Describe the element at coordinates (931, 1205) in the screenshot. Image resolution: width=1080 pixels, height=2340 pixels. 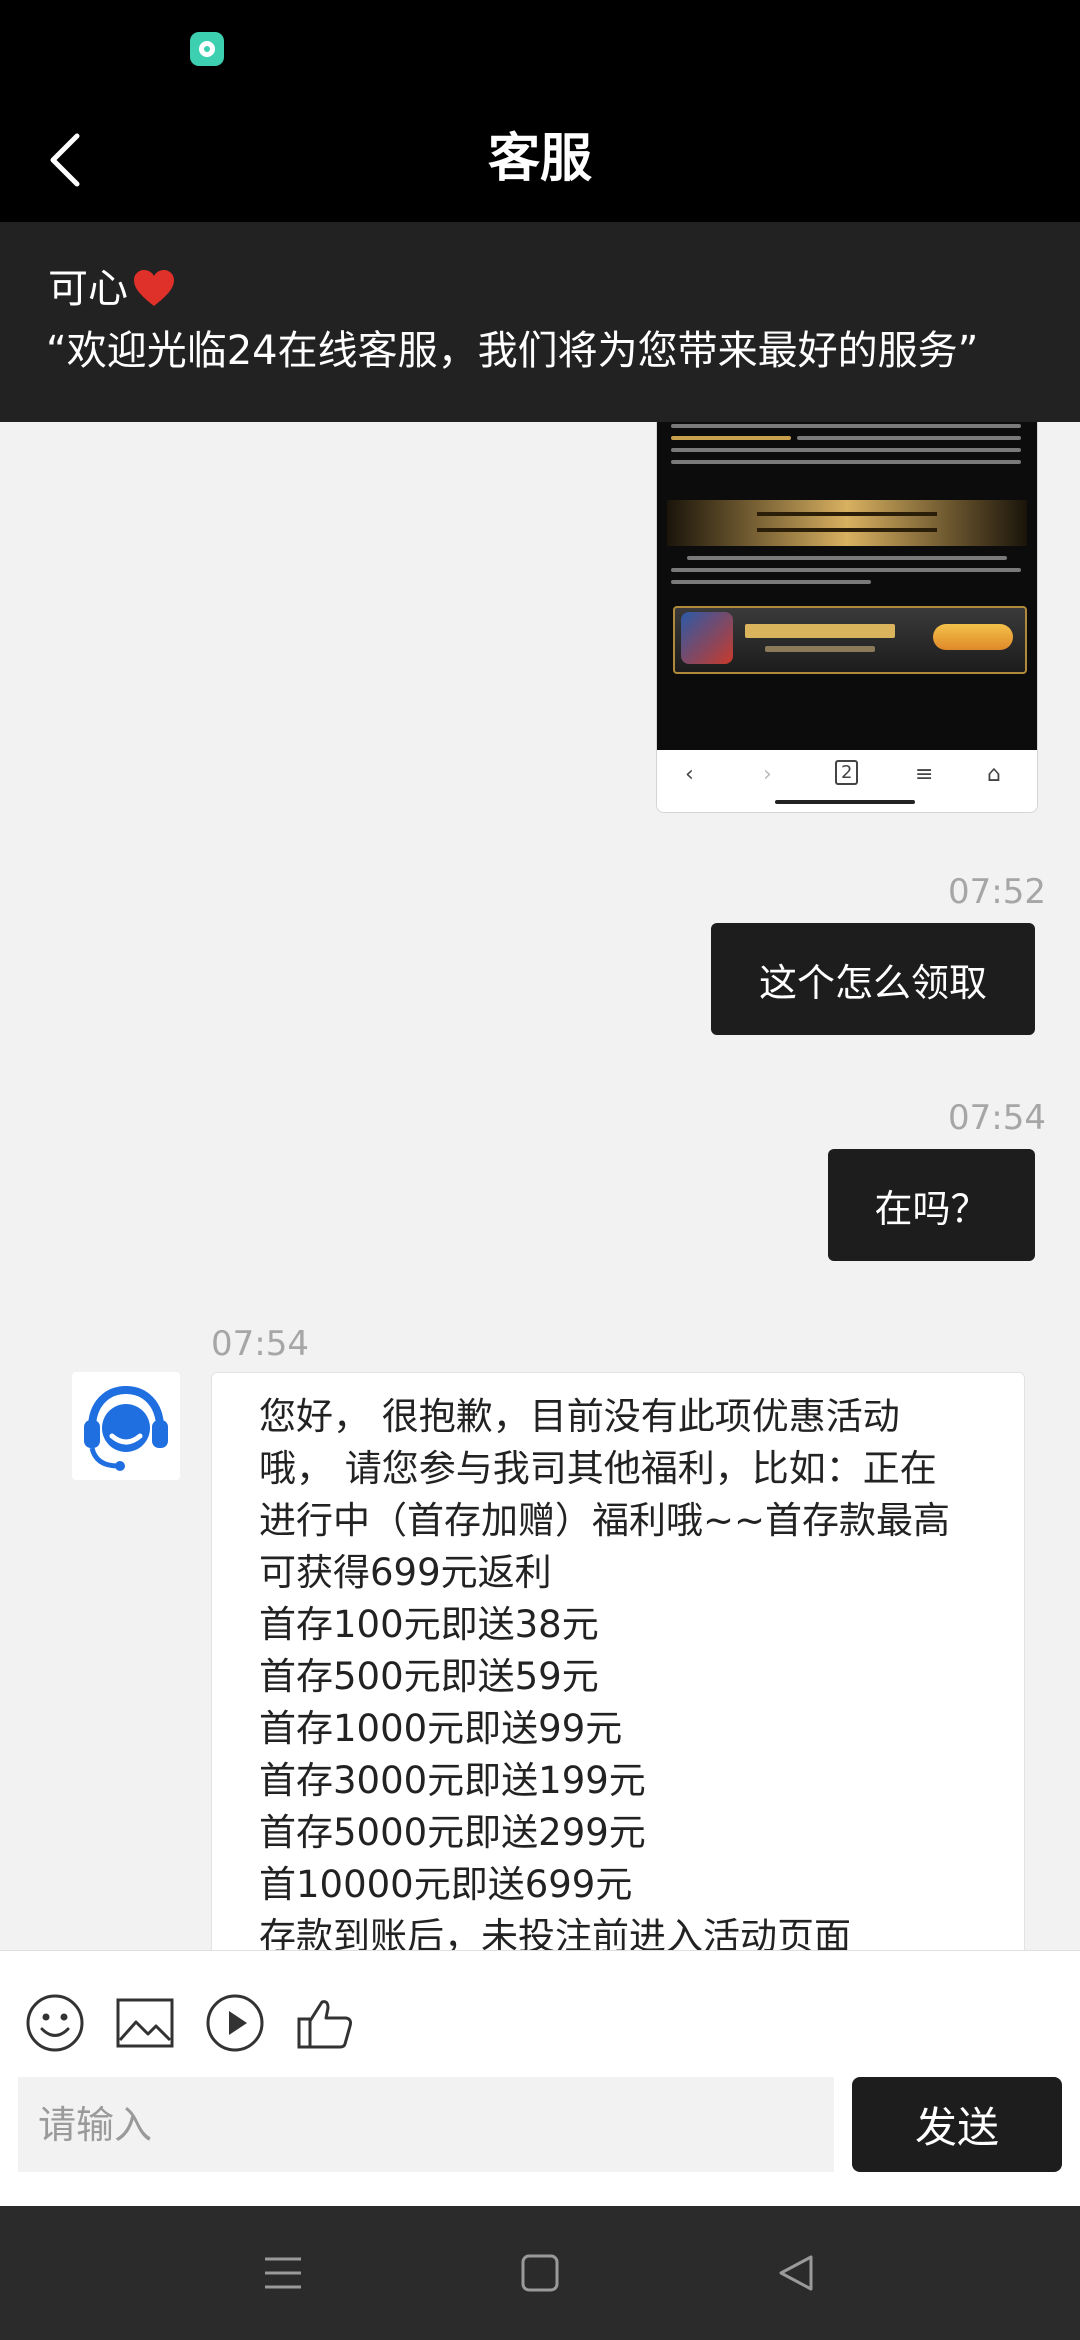
I see `outgoing-message-bubble: 在吗？` at that location.